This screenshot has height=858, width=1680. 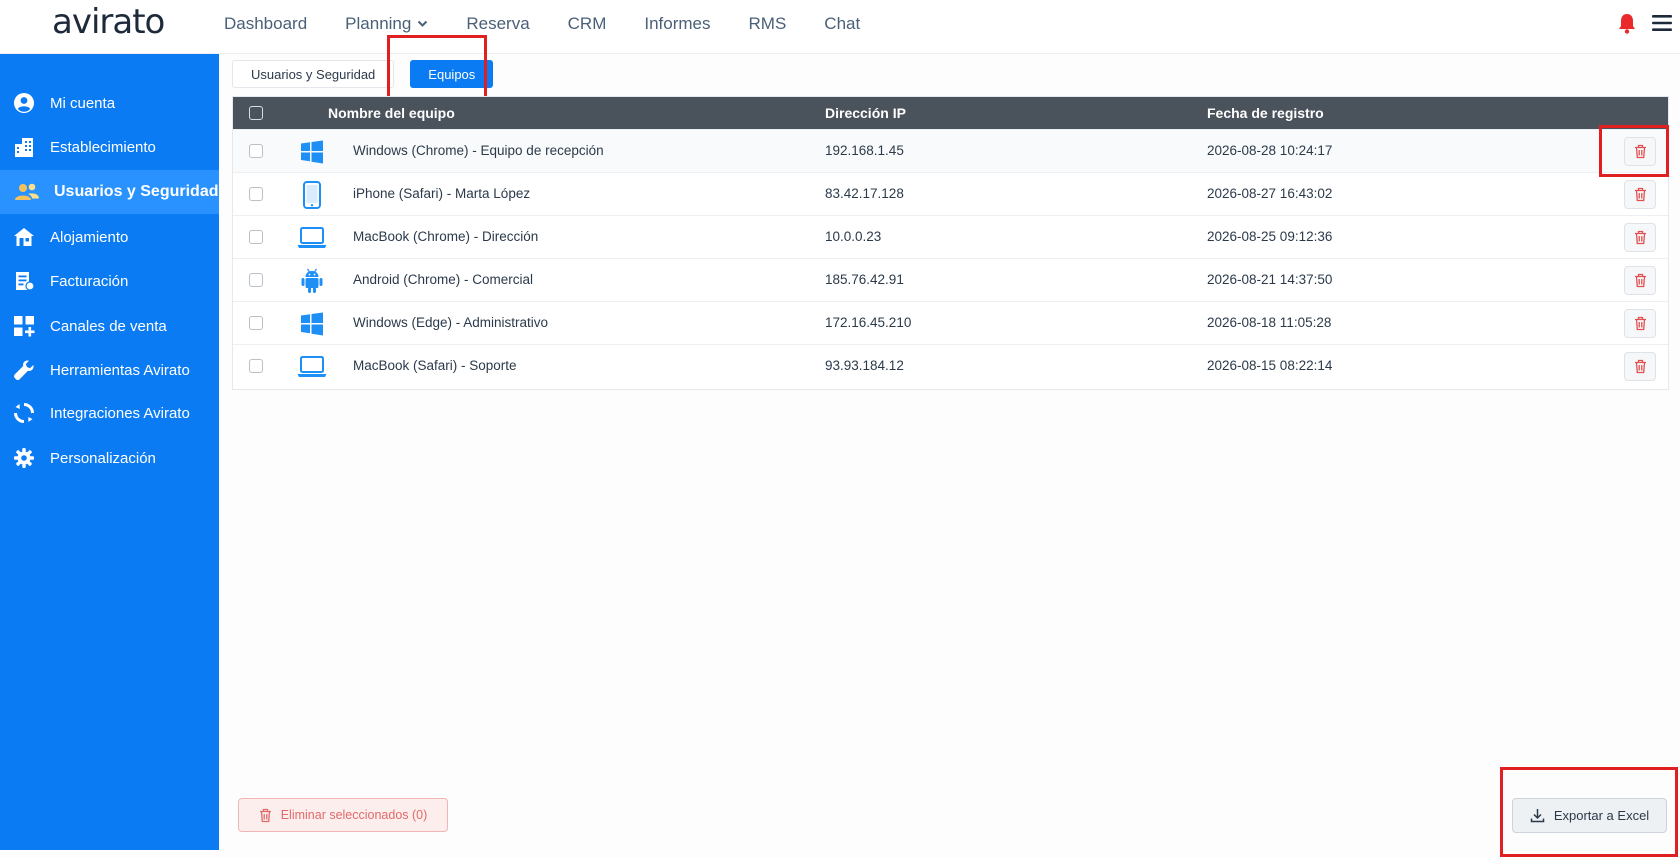 I want to click on sidebar-item-integraciones: Integraciones Avirato, so click(x=109, y=413).